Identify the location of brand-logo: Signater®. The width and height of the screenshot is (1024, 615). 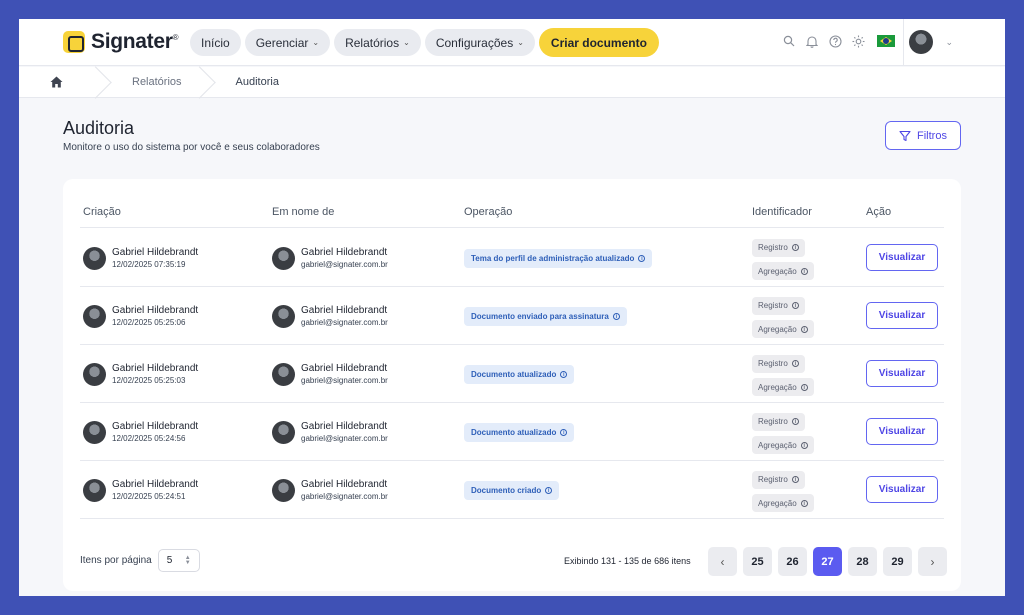
(121, 42).